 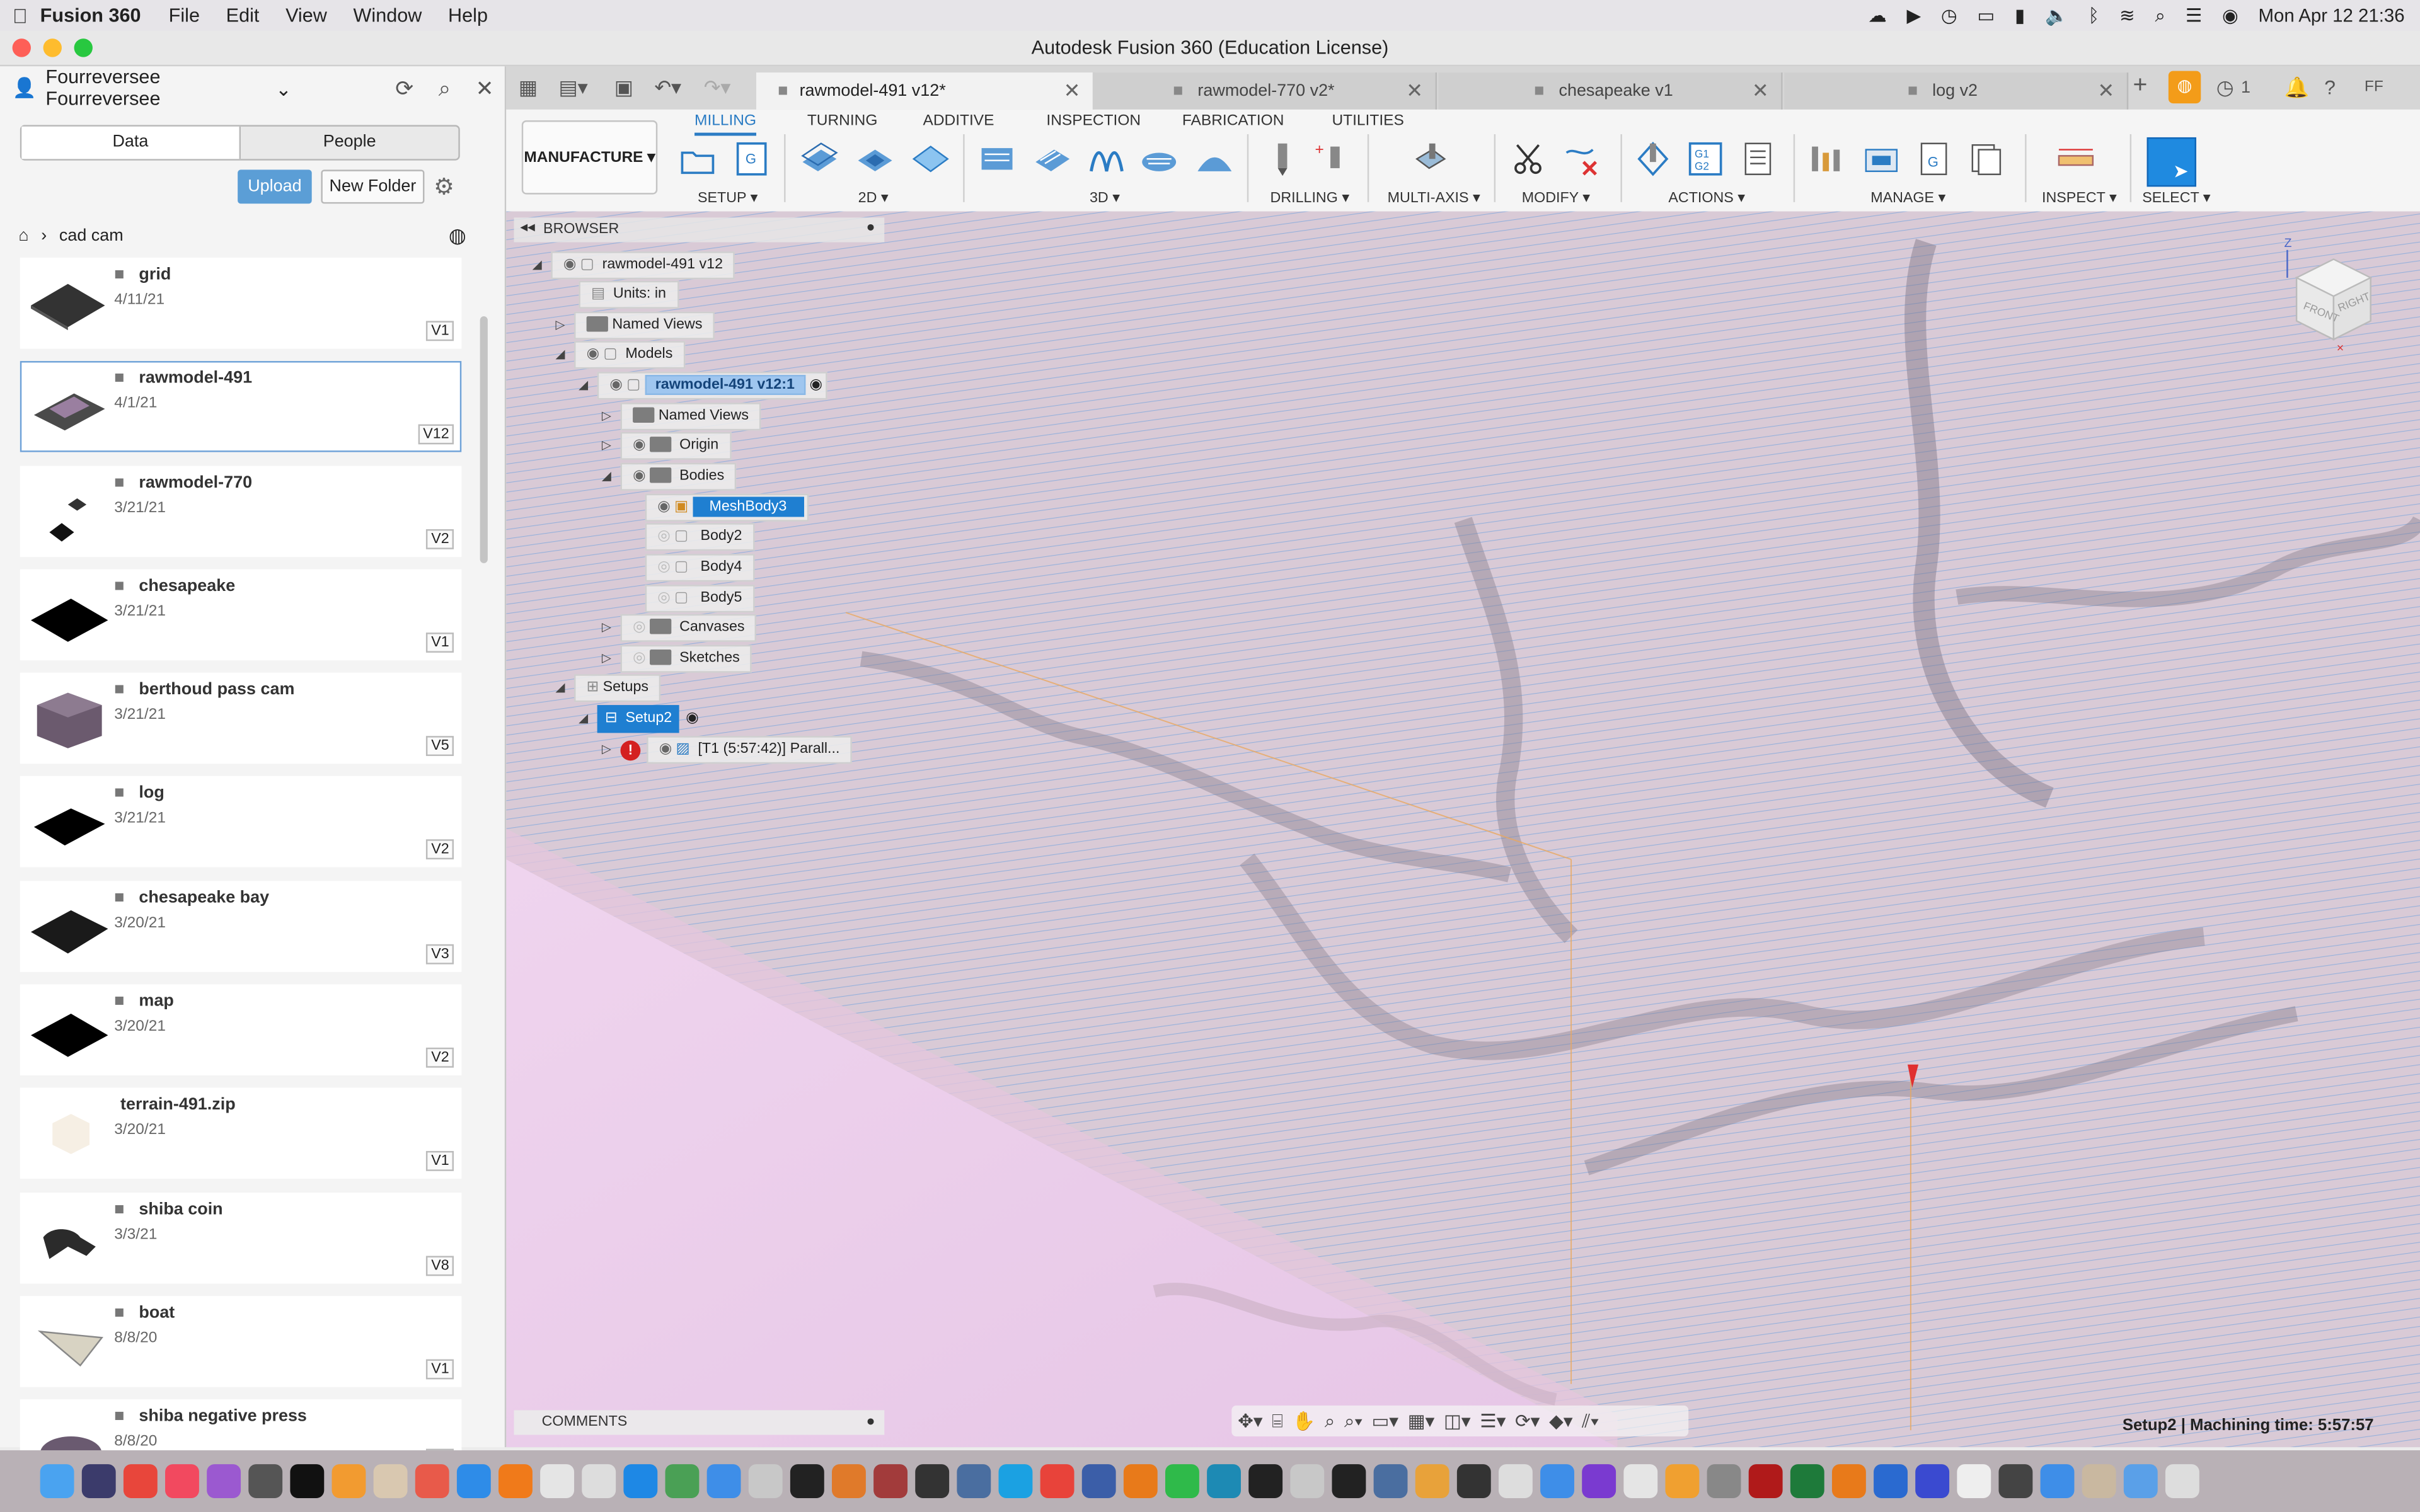 What do you see at coordinates (2225, 88) in the screenshot?
I see `job-status-icon: ◷` at bounding box center [2225, 88].